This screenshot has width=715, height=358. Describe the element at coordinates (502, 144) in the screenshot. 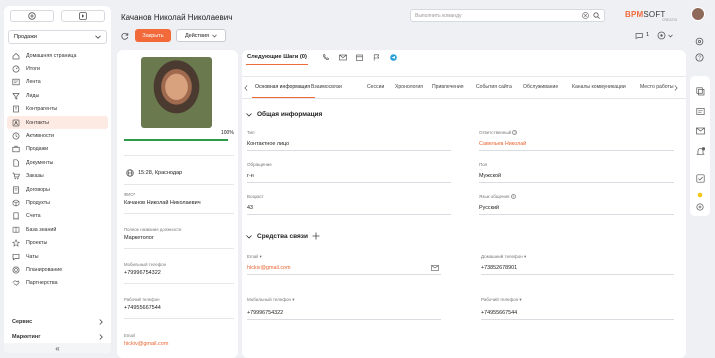

I see `responsible-value: Савельев Николай` at that location.